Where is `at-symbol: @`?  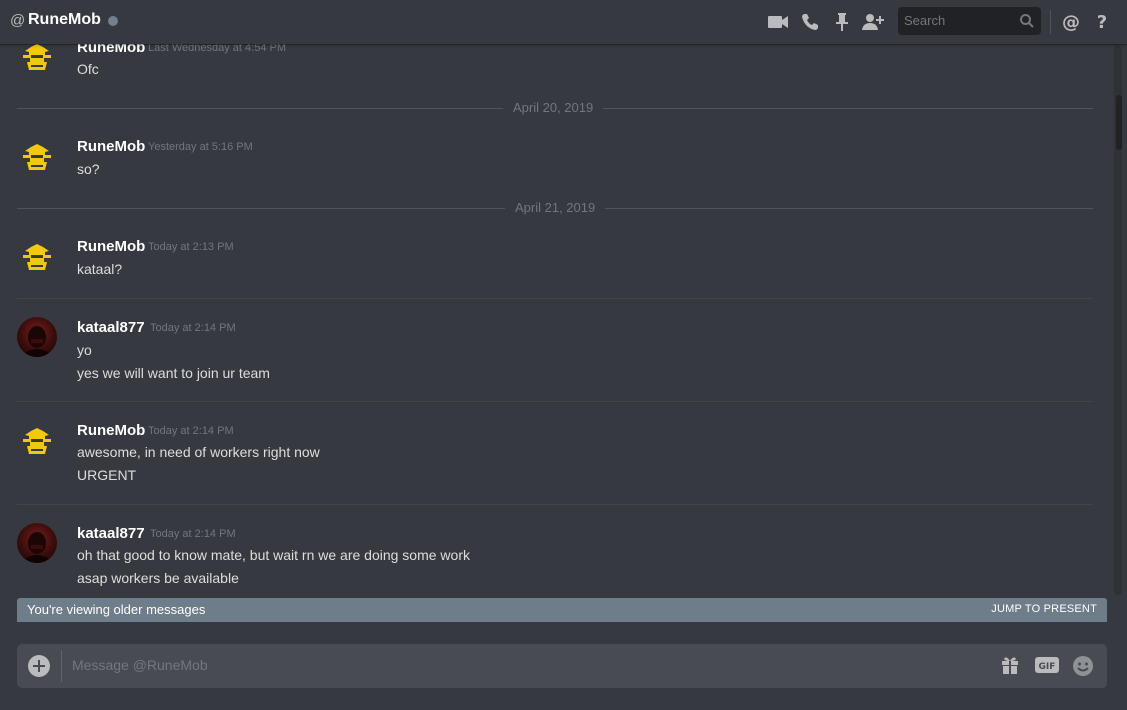
at-symbol: @ is located at coordinates (18, 20).